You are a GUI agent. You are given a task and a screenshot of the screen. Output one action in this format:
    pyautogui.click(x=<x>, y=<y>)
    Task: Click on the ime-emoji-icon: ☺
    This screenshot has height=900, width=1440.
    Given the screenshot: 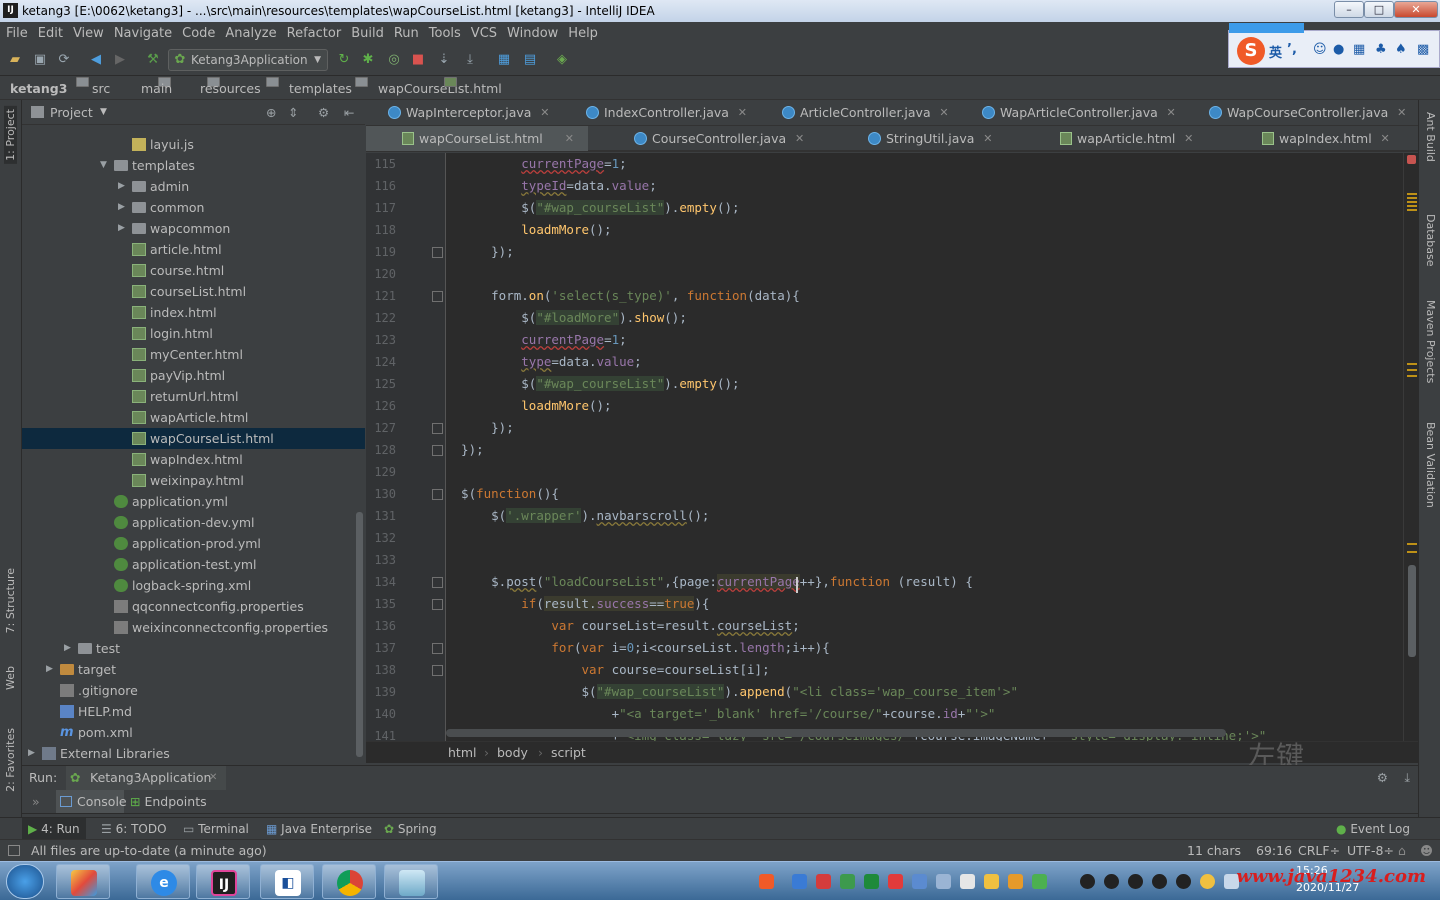 What is the action you would take?
    pyautogui.click(x=1320, y=49)
    